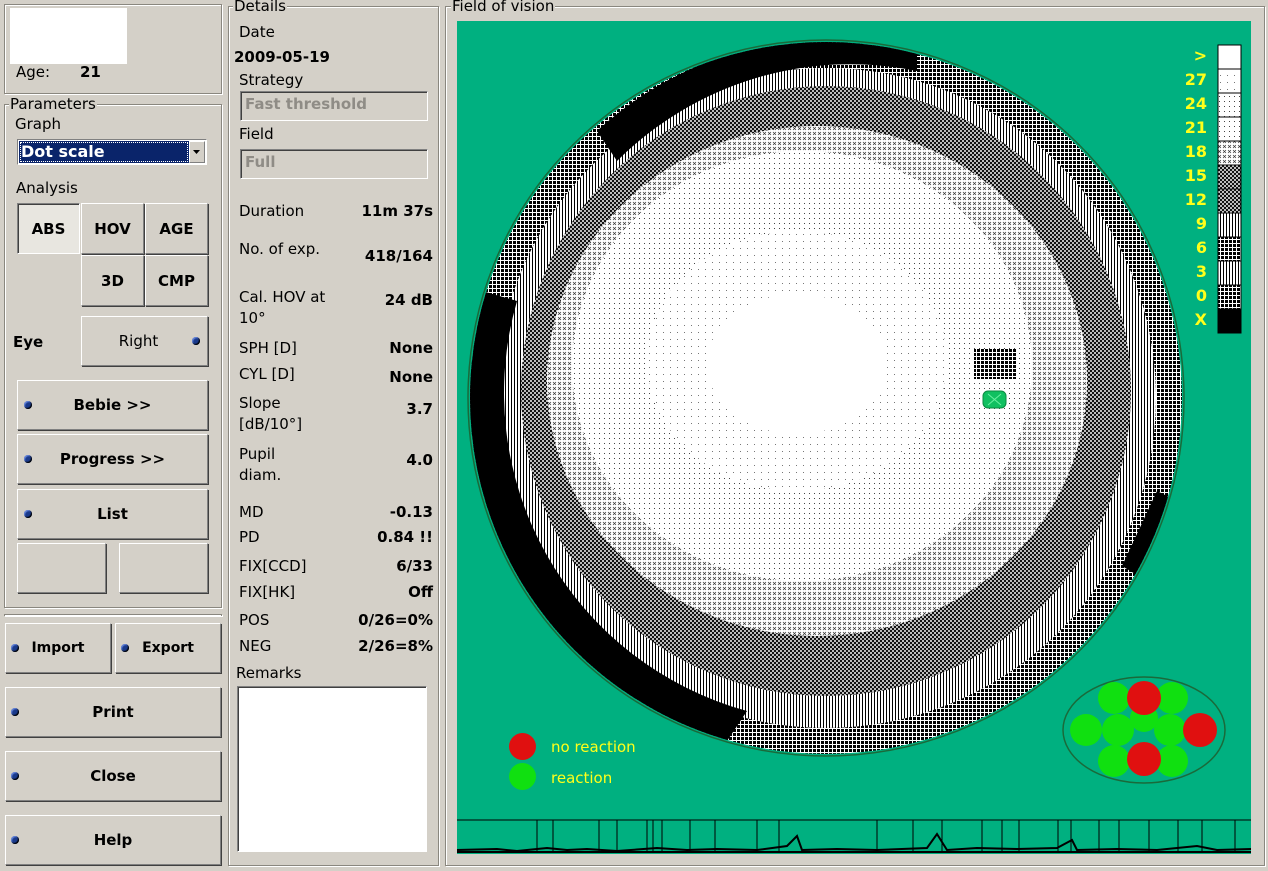 Image resolution: width=1268 pixels, height=871 pixels. I want to click on field-label: Field, so click(256, 134).